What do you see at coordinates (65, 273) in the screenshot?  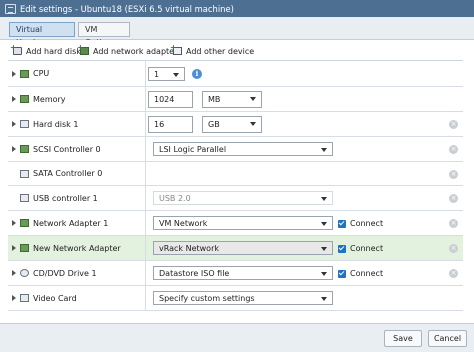 I see `cd-dvd-label: CD/DVD Drive 1` at bounding box center [65, 273].